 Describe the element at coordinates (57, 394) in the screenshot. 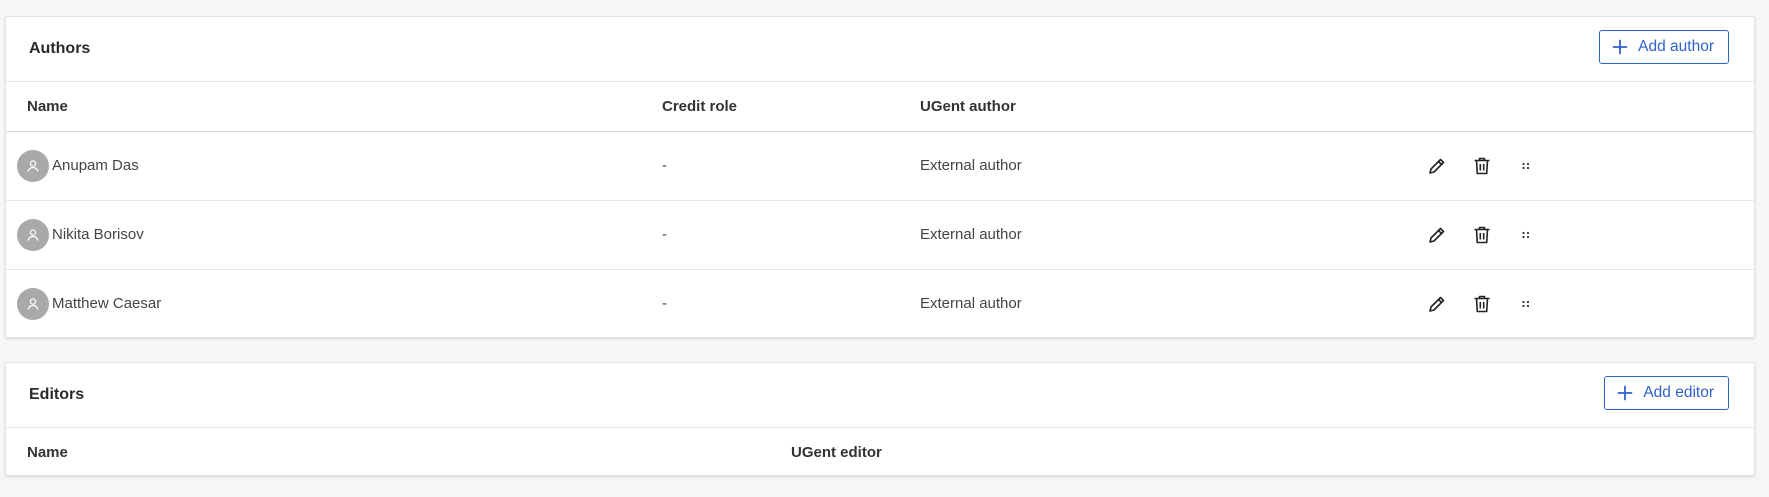

I see `editors-title: Editors` at that location.